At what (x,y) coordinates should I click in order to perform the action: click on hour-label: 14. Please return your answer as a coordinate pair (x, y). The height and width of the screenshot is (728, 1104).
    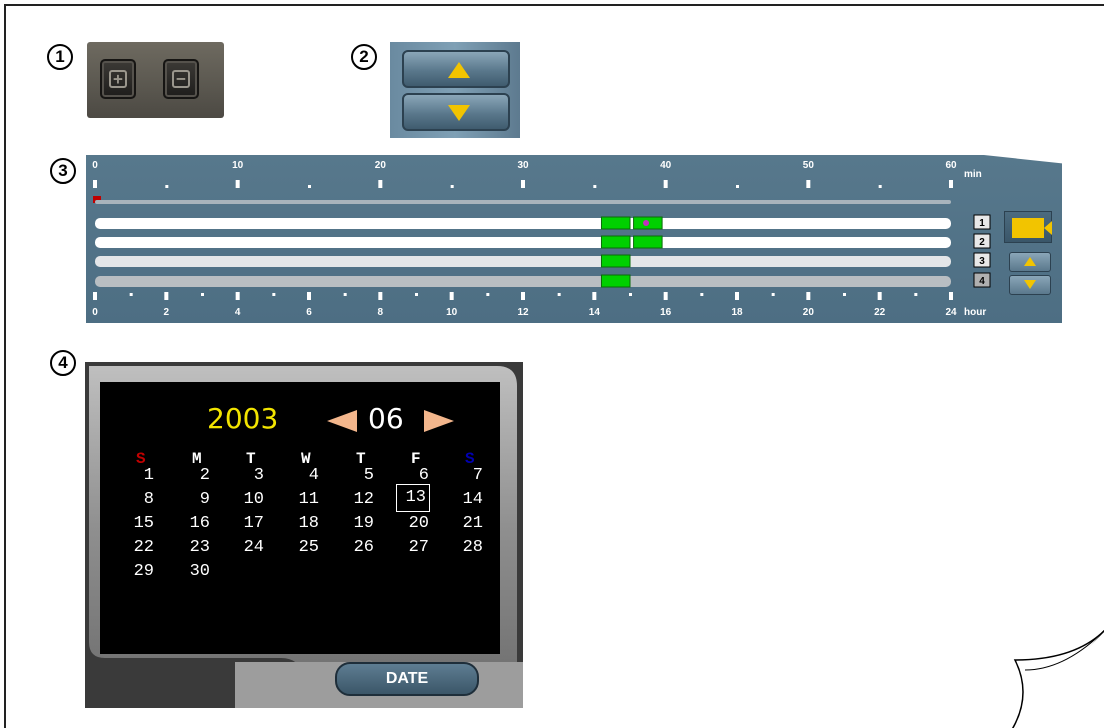
    Looking at the image, I should click on (595, 312).